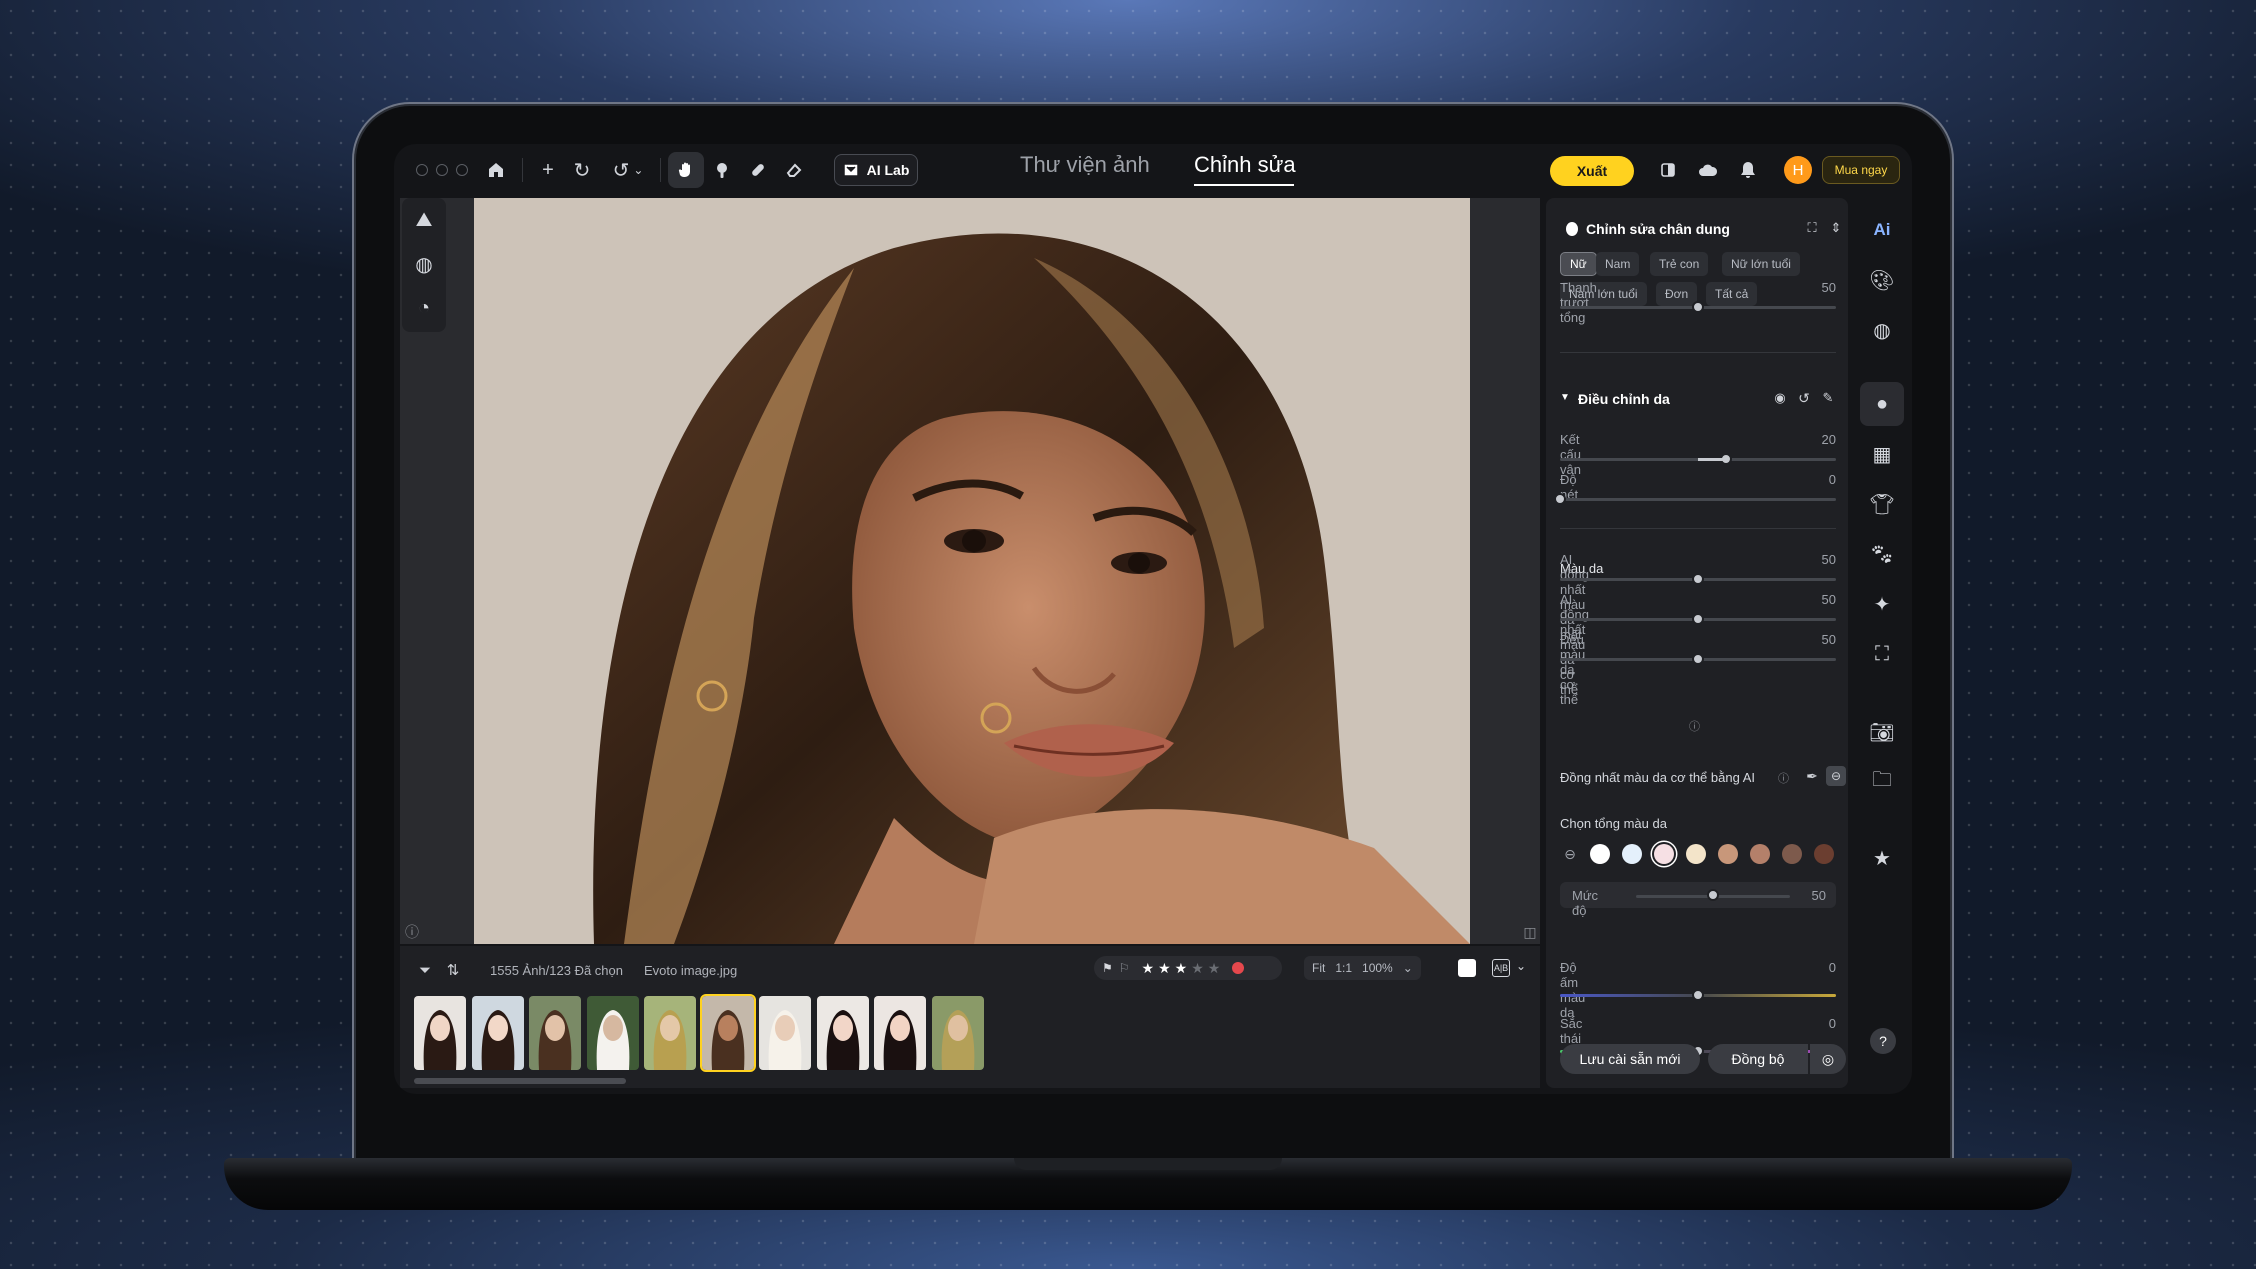 The image size is (2256, 1269). Describe the element at coordinates (412, 932) in the screenshot. I see `info-button: ⓘ` at that location.